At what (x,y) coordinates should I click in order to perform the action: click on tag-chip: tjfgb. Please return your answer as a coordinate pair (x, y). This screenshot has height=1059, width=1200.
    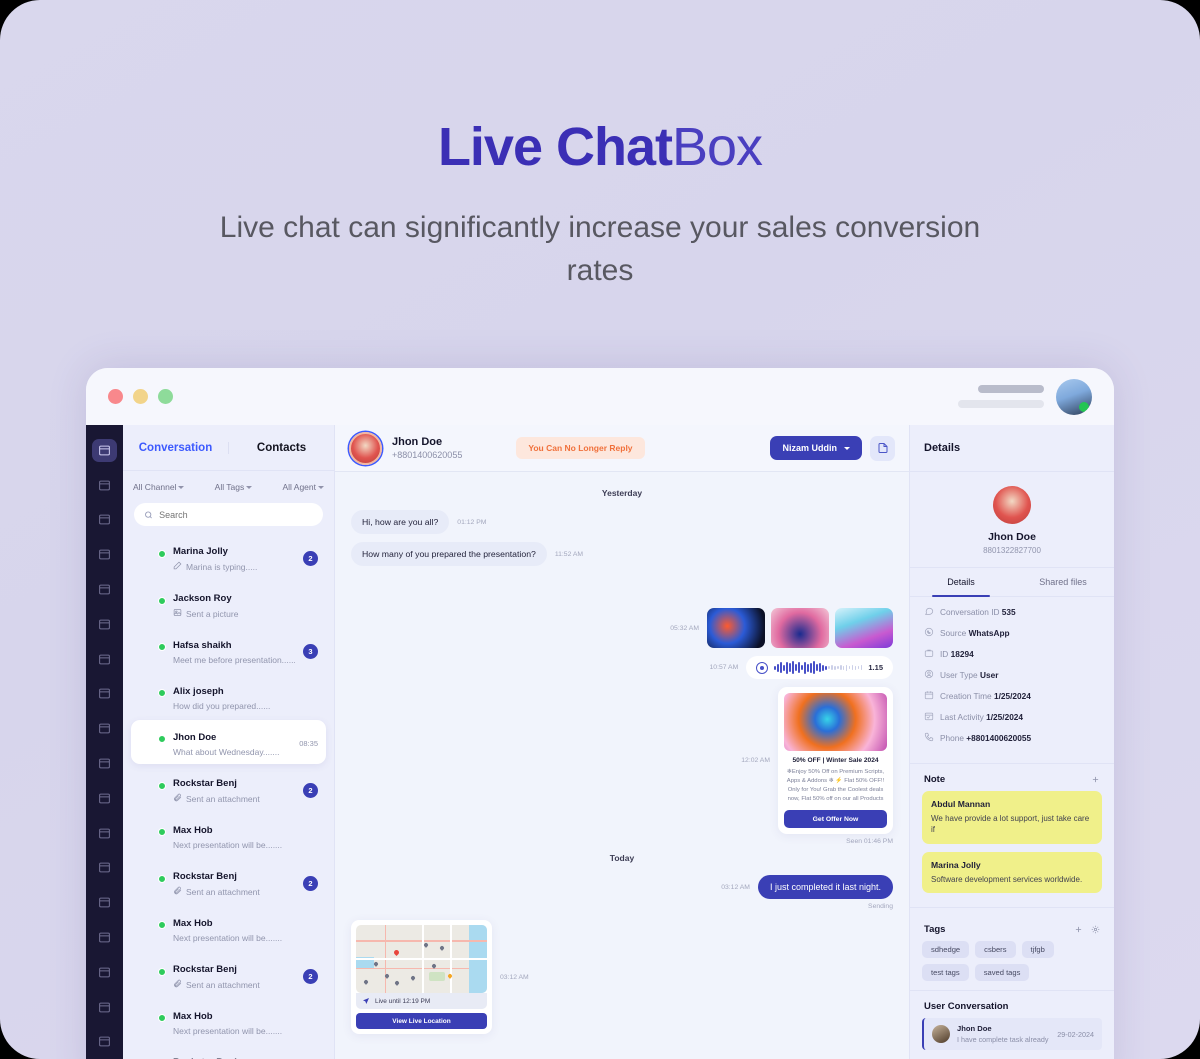
    Looking at the image, I should click on (1037, 950).